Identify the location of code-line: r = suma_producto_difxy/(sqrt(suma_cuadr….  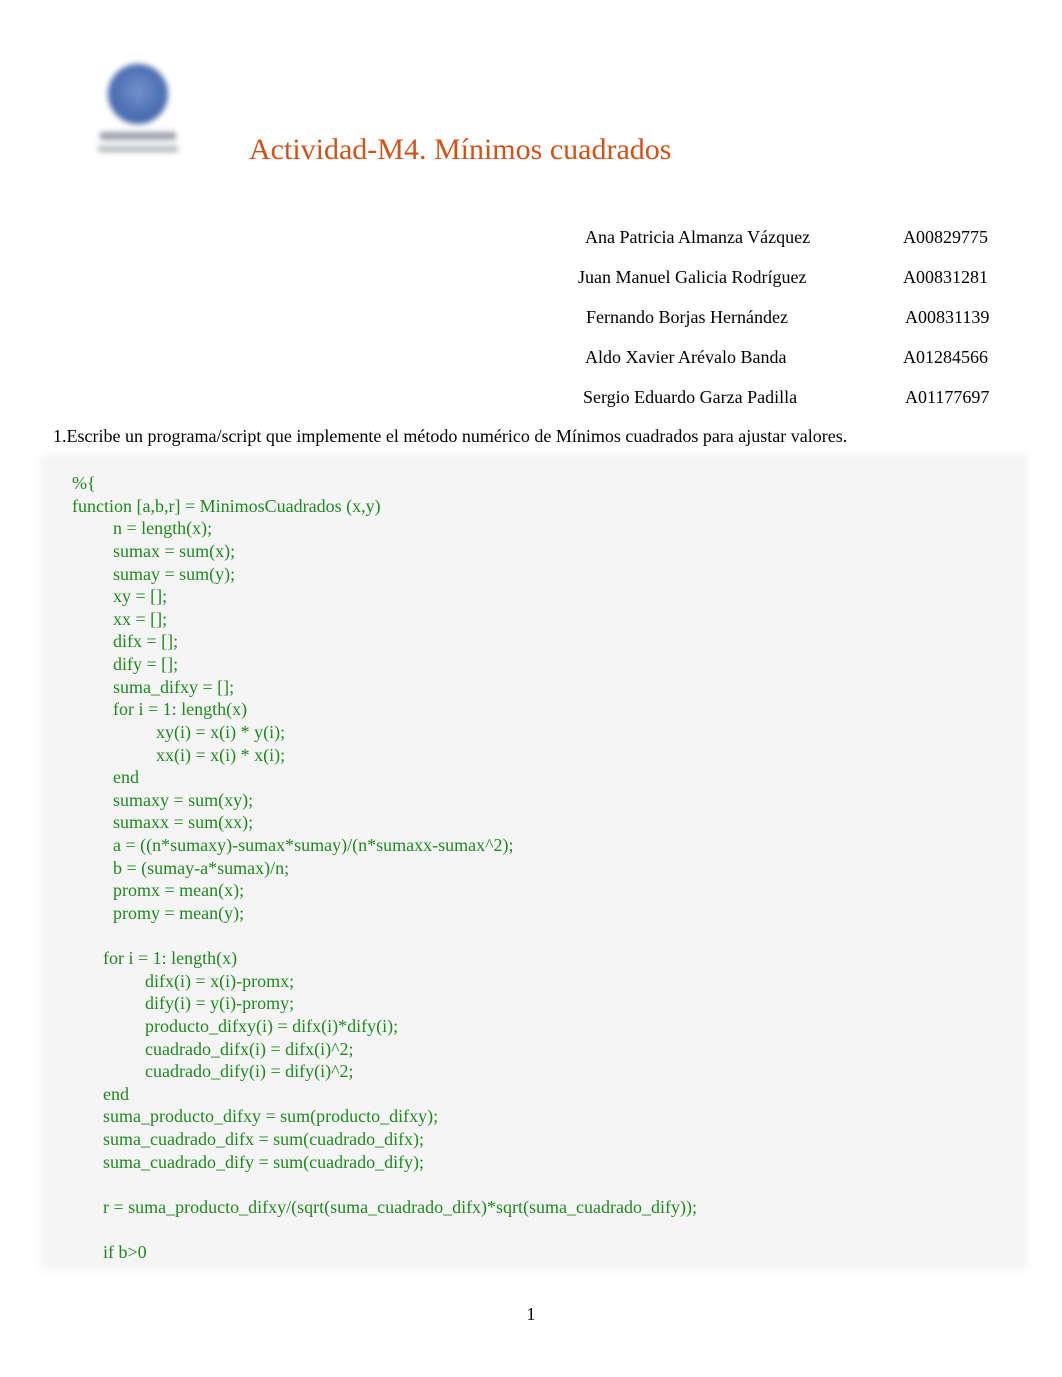
(400, 1207).